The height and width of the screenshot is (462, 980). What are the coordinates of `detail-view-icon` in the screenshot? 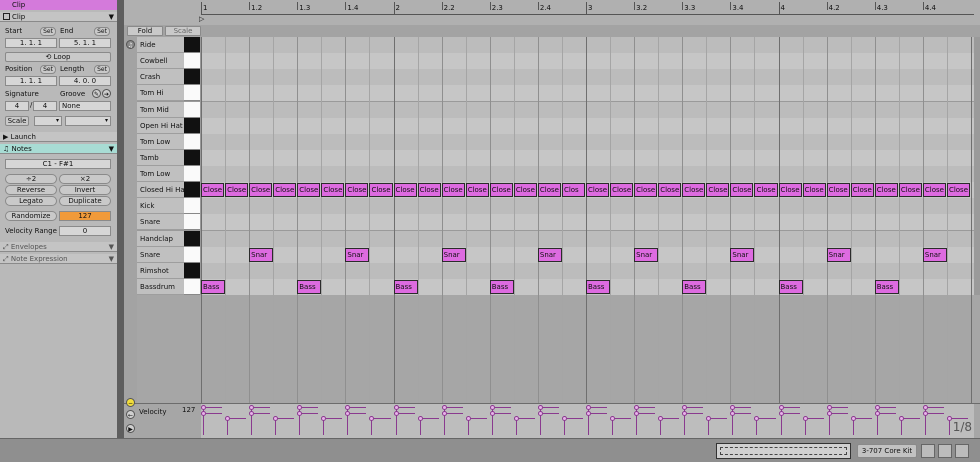 It's located at (962, 451).